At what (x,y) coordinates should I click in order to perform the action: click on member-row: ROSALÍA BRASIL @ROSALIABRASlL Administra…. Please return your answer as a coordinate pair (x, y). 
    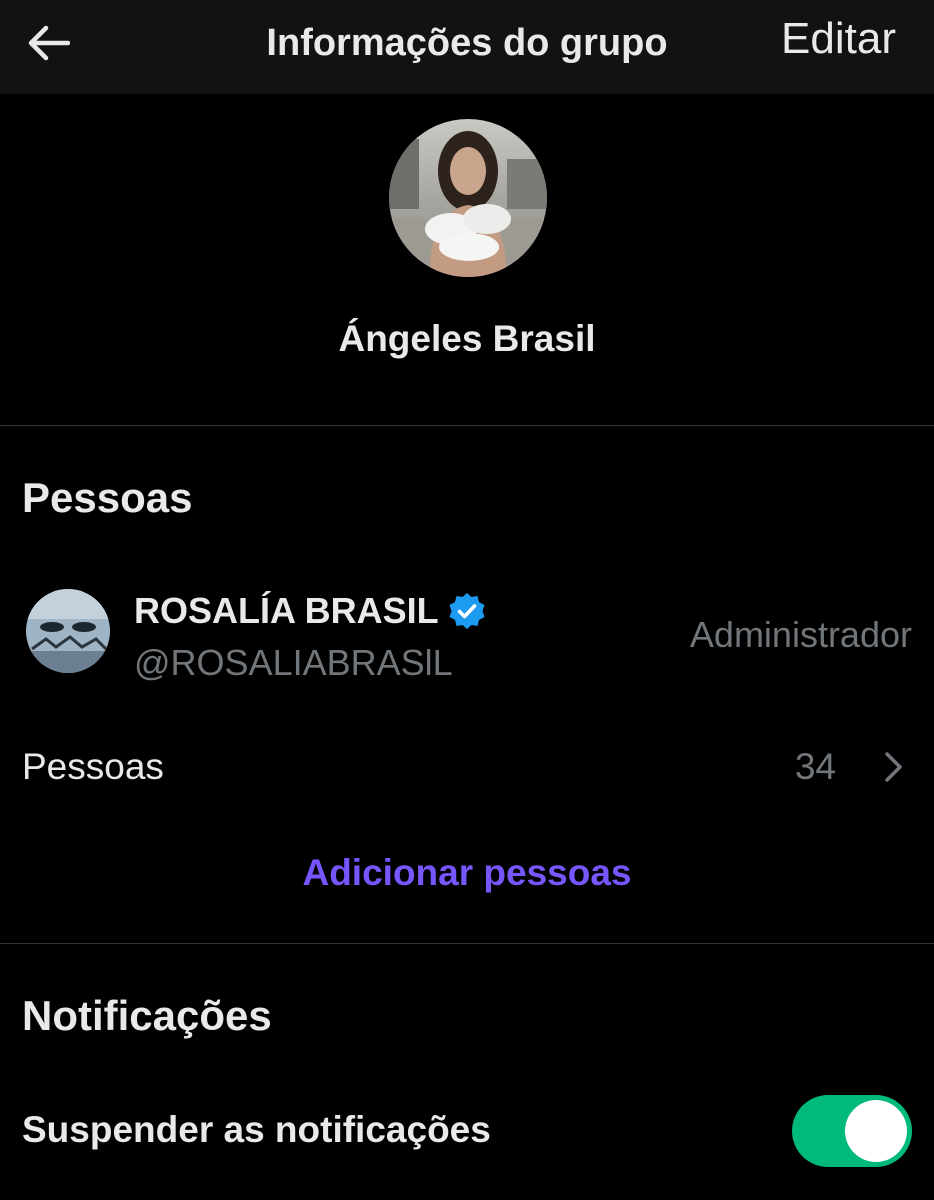
    Looking at the image, I should click on (467, 632).